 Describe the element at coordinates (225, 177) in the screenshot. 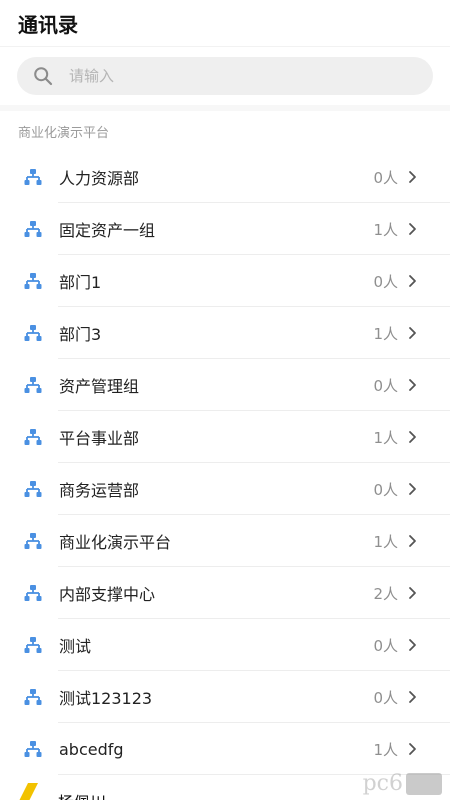

I see `department-item: 人力资源部 0人` at that location.